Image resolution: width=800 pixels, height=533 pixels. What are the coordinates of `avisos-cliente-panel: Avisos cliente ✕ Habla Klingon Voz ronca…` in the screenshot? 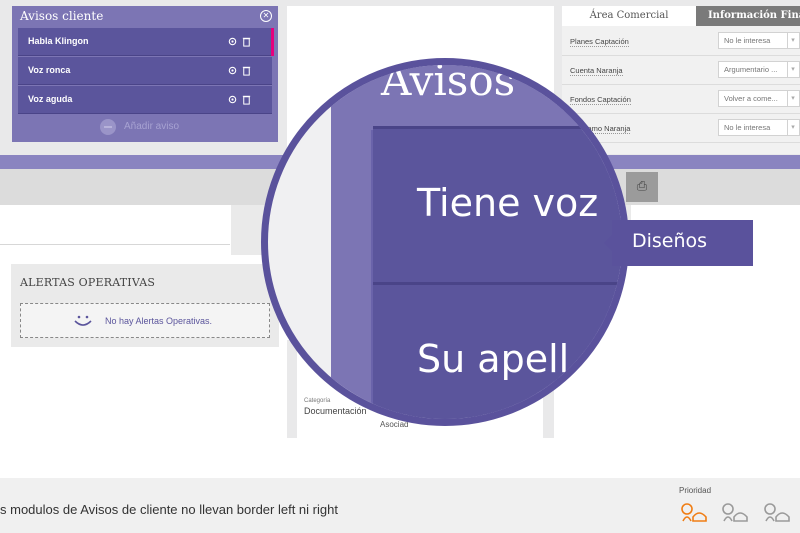 It's located at (145, 74).